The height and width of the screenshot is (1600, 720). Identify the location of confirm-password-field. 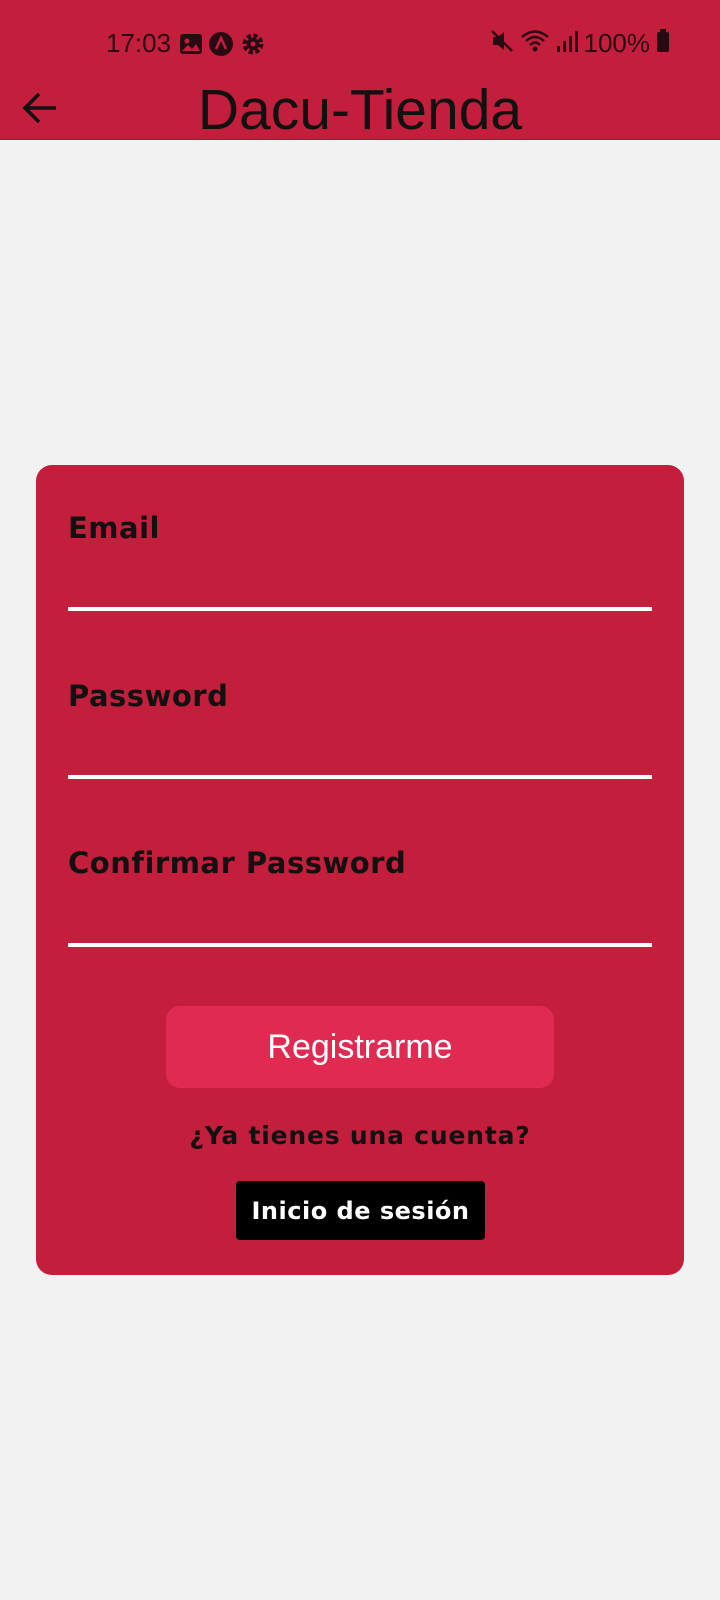
(360, 922).